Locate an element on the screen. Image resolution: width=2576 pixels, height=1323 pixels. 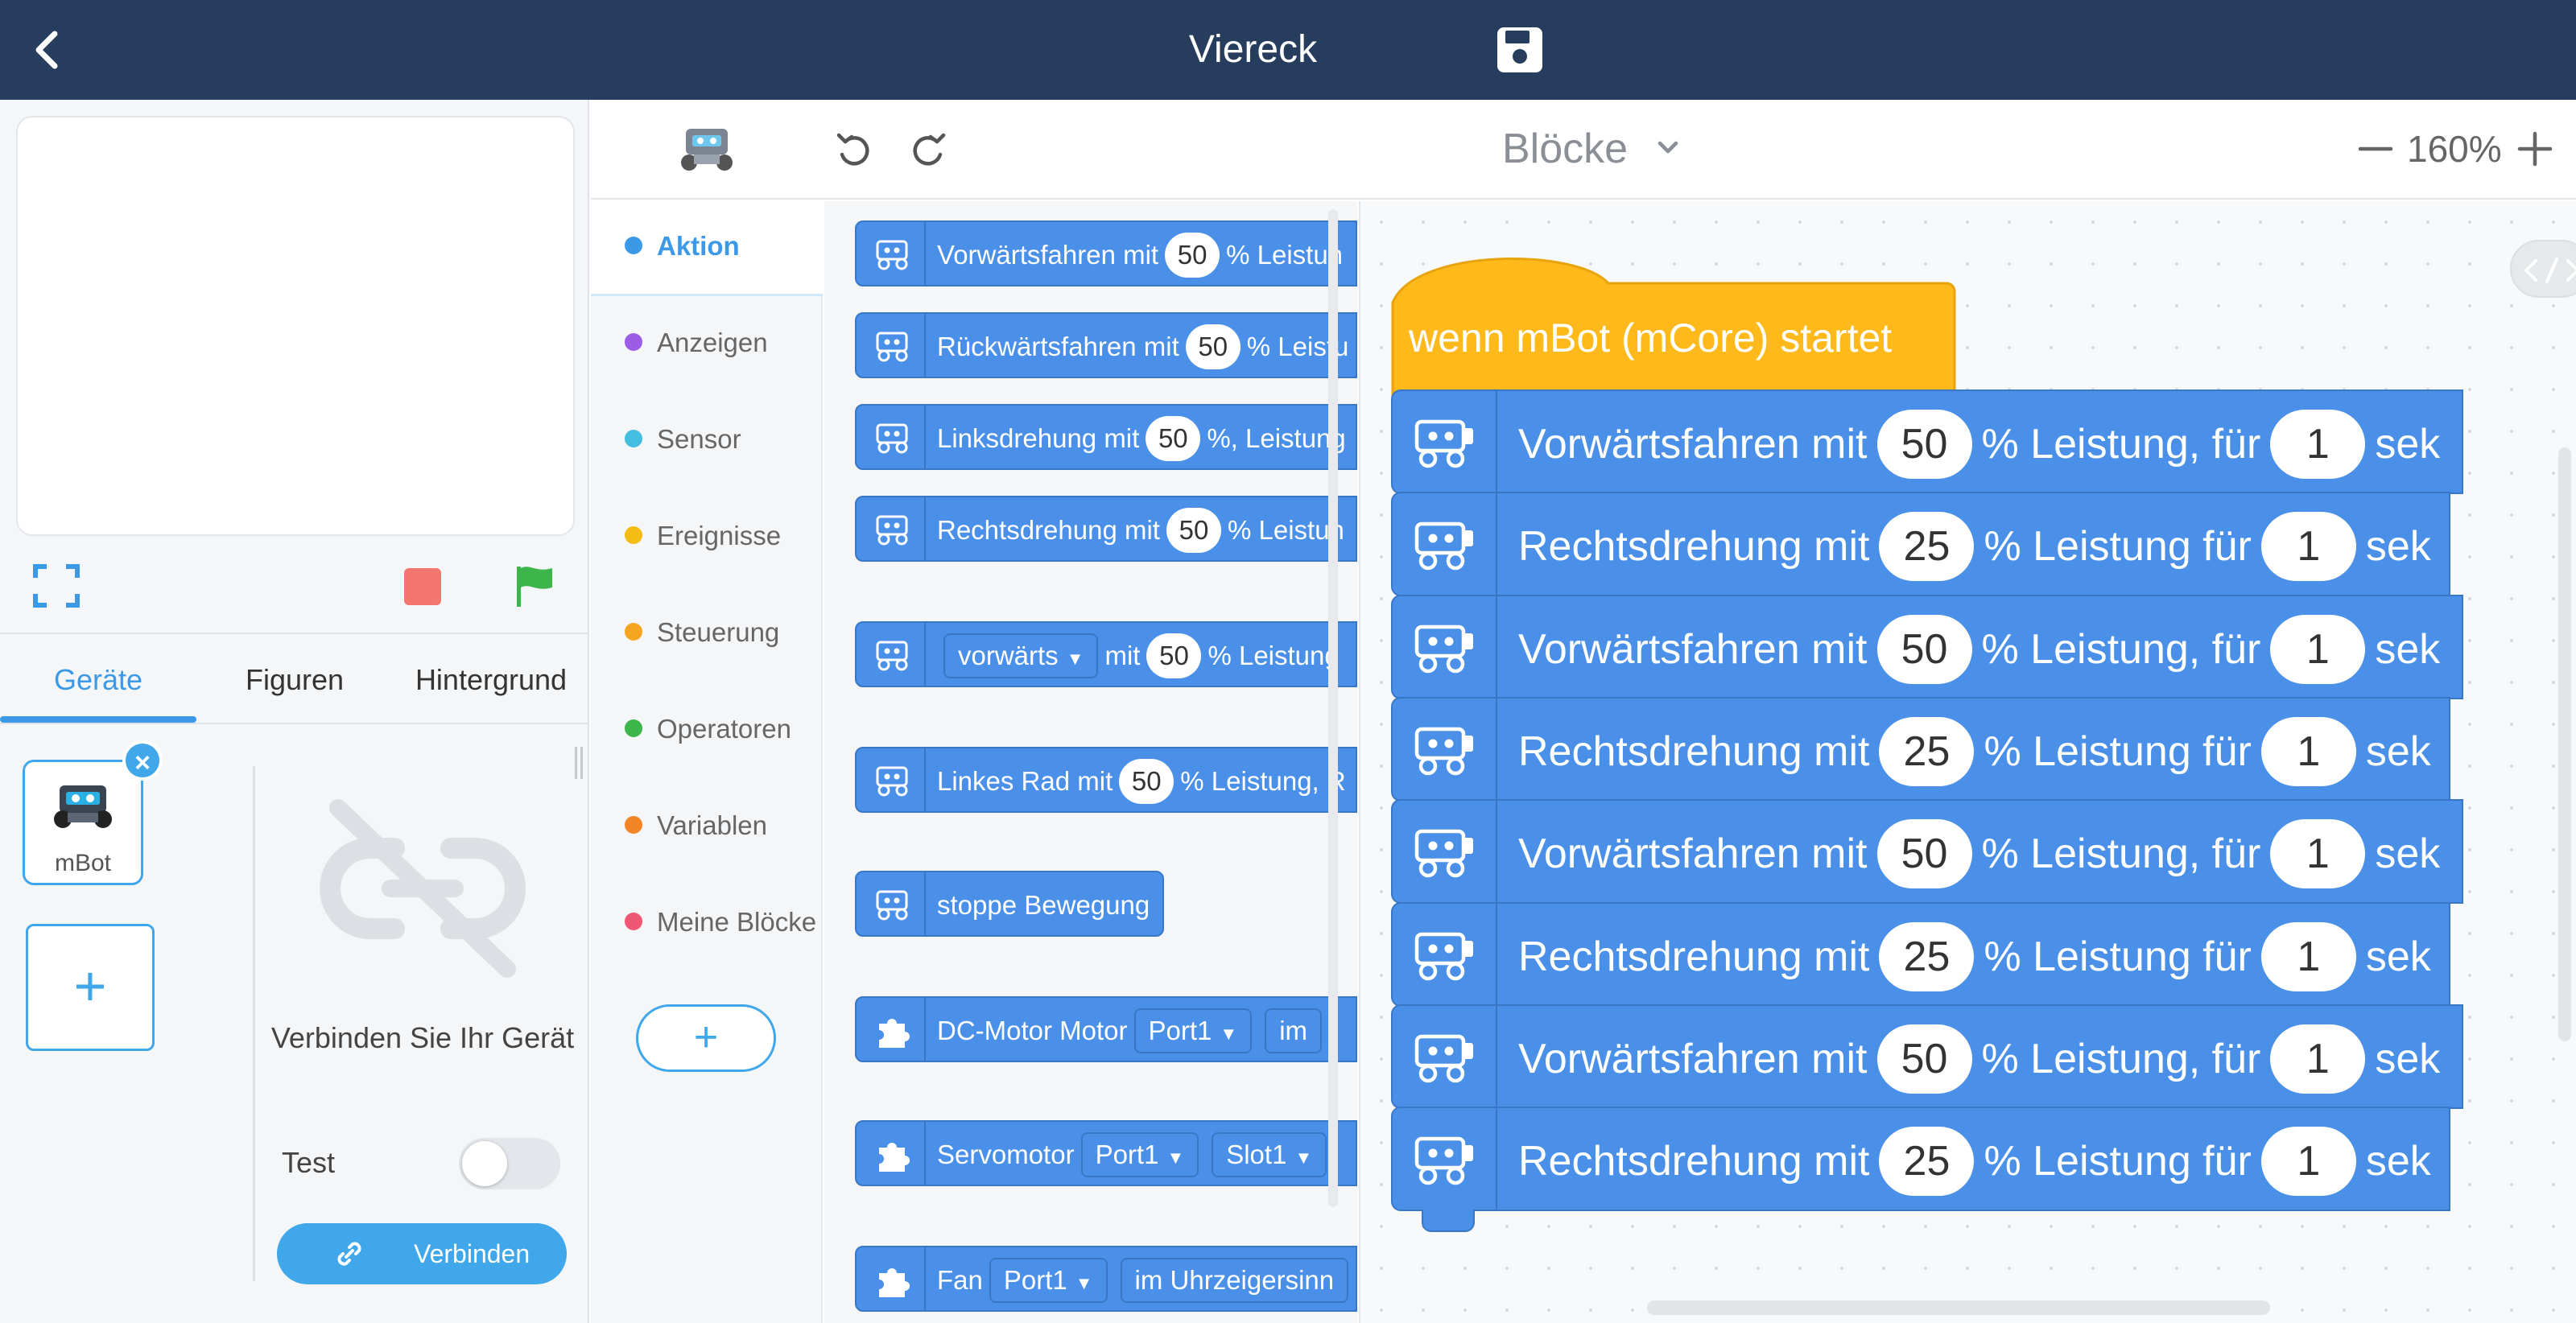
palette-block-forward: Vorwärtsfahren mit 50% Leistun is located at coordinates (1106, 253).